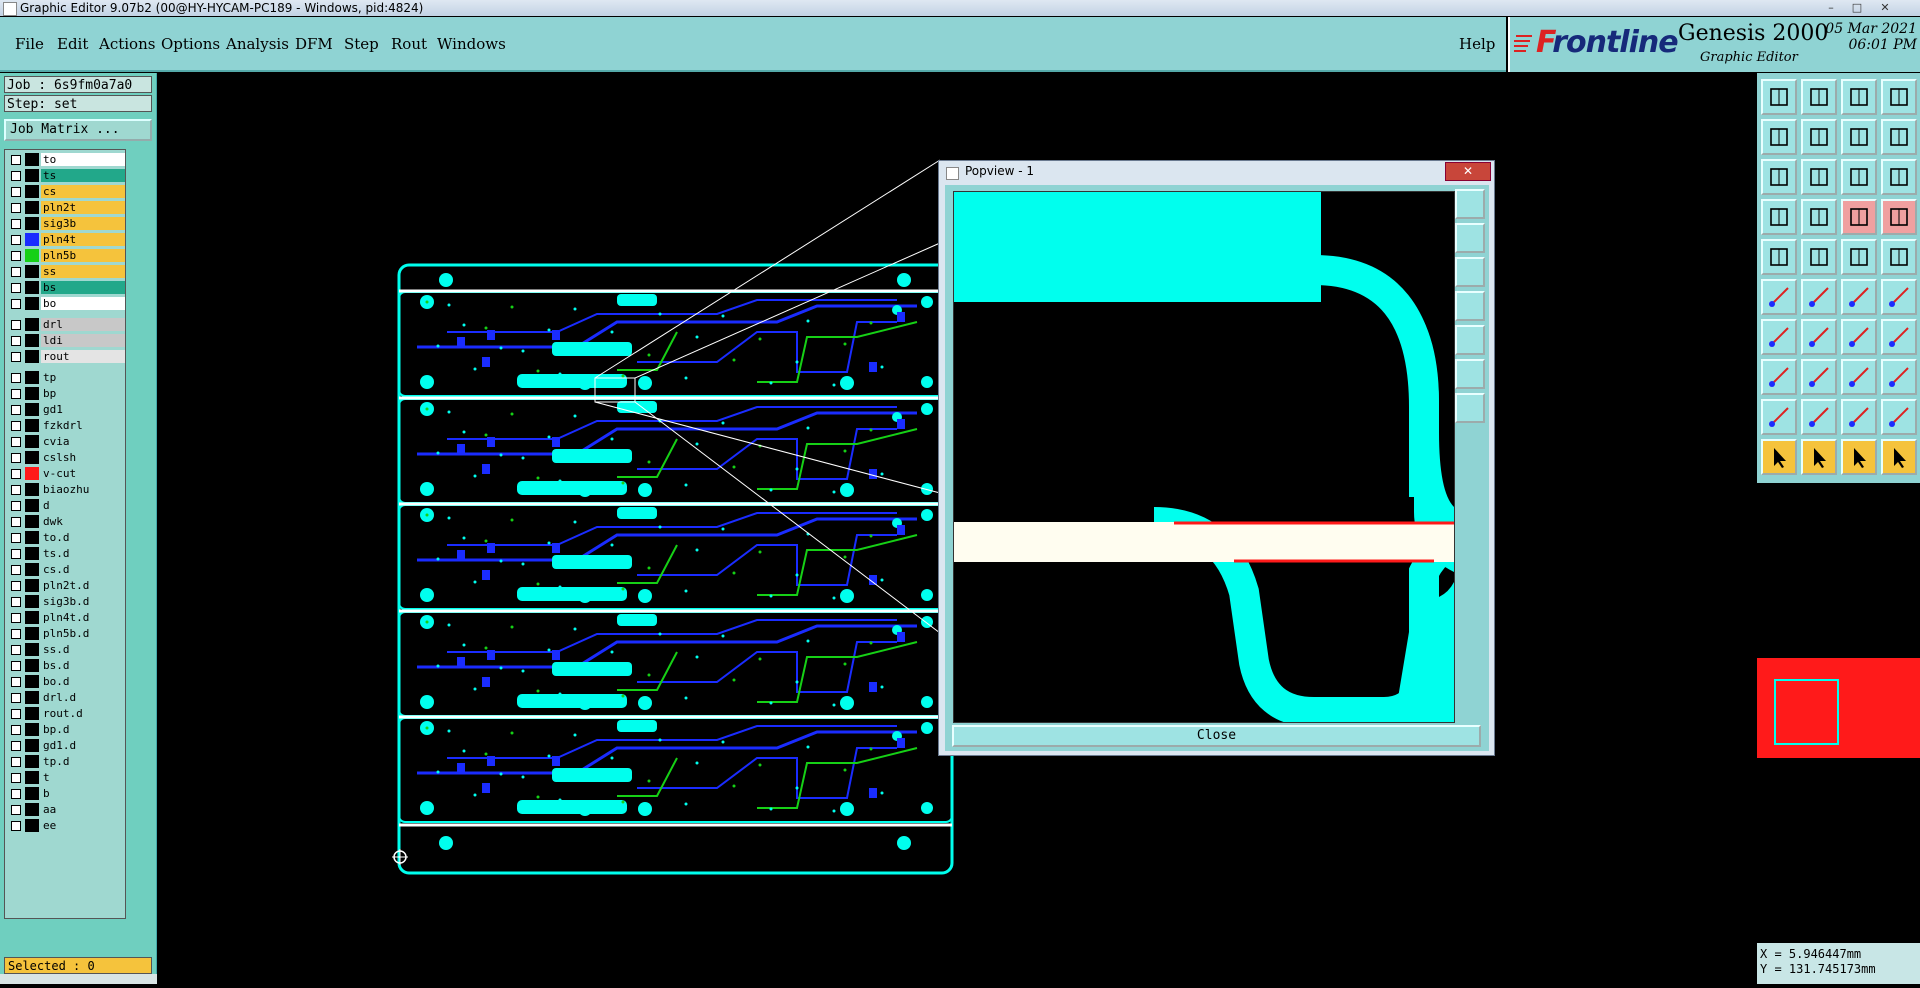  I want to click on layer-row: to.d, so click(65, 537).